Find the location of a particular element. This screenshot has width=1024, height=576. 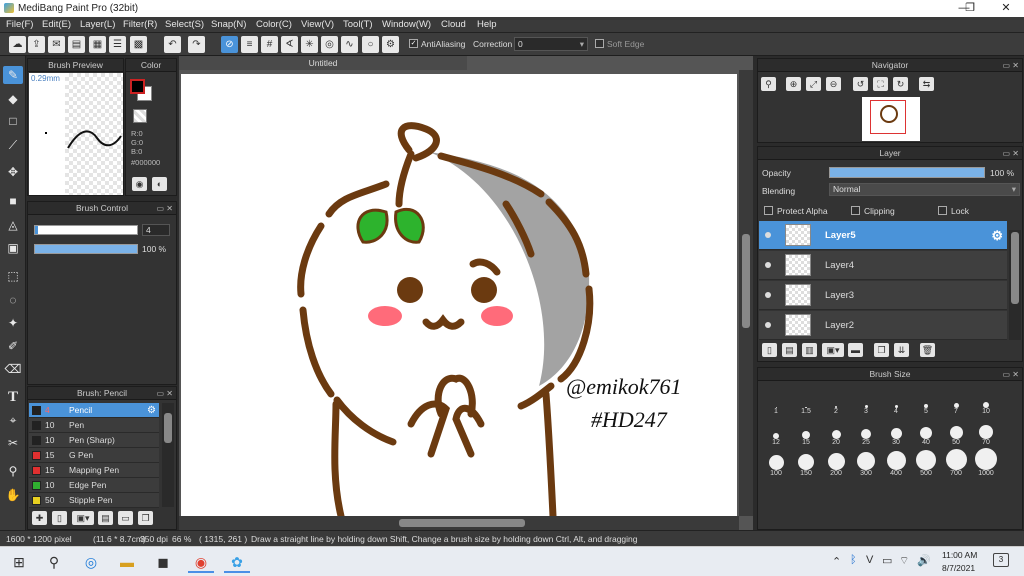

brush-size-option-5: 5 is located at coordinates (926, 400).